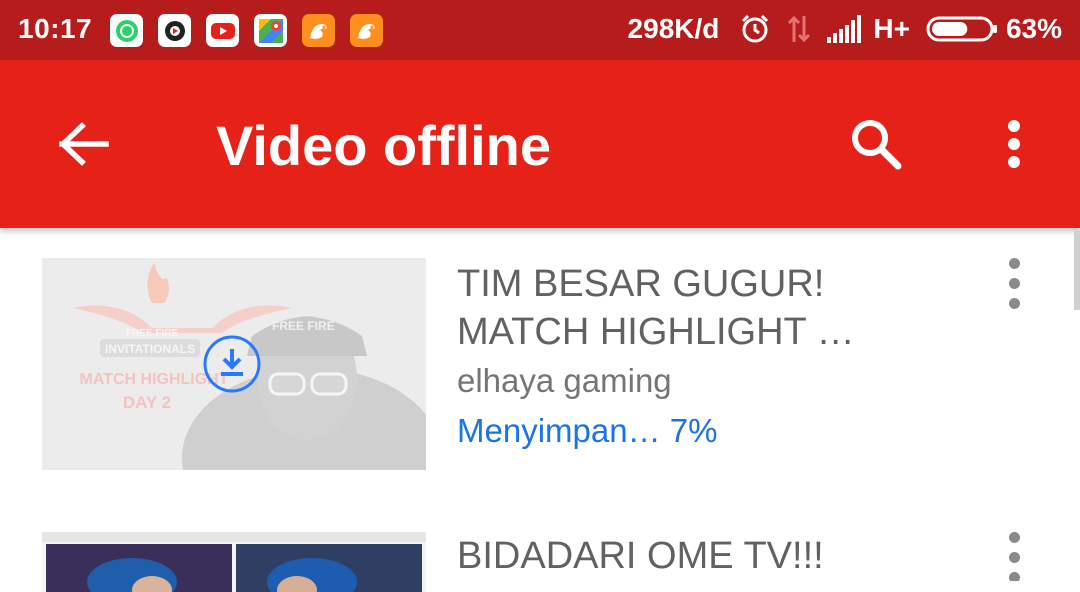 This screenshot has height=592, width=1080. Describe the element at coordinates (962, 29) in the screenshot. I see `battery-icon` at that location.